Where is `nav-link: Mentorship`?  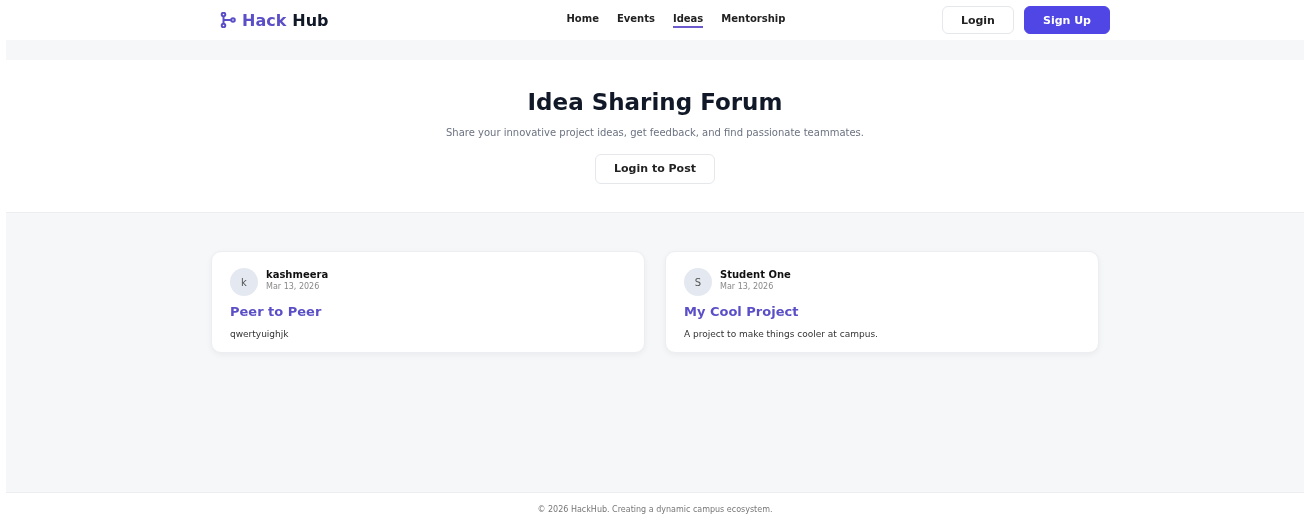 nav-link: Mentorship is located at coordinates (753, 20).